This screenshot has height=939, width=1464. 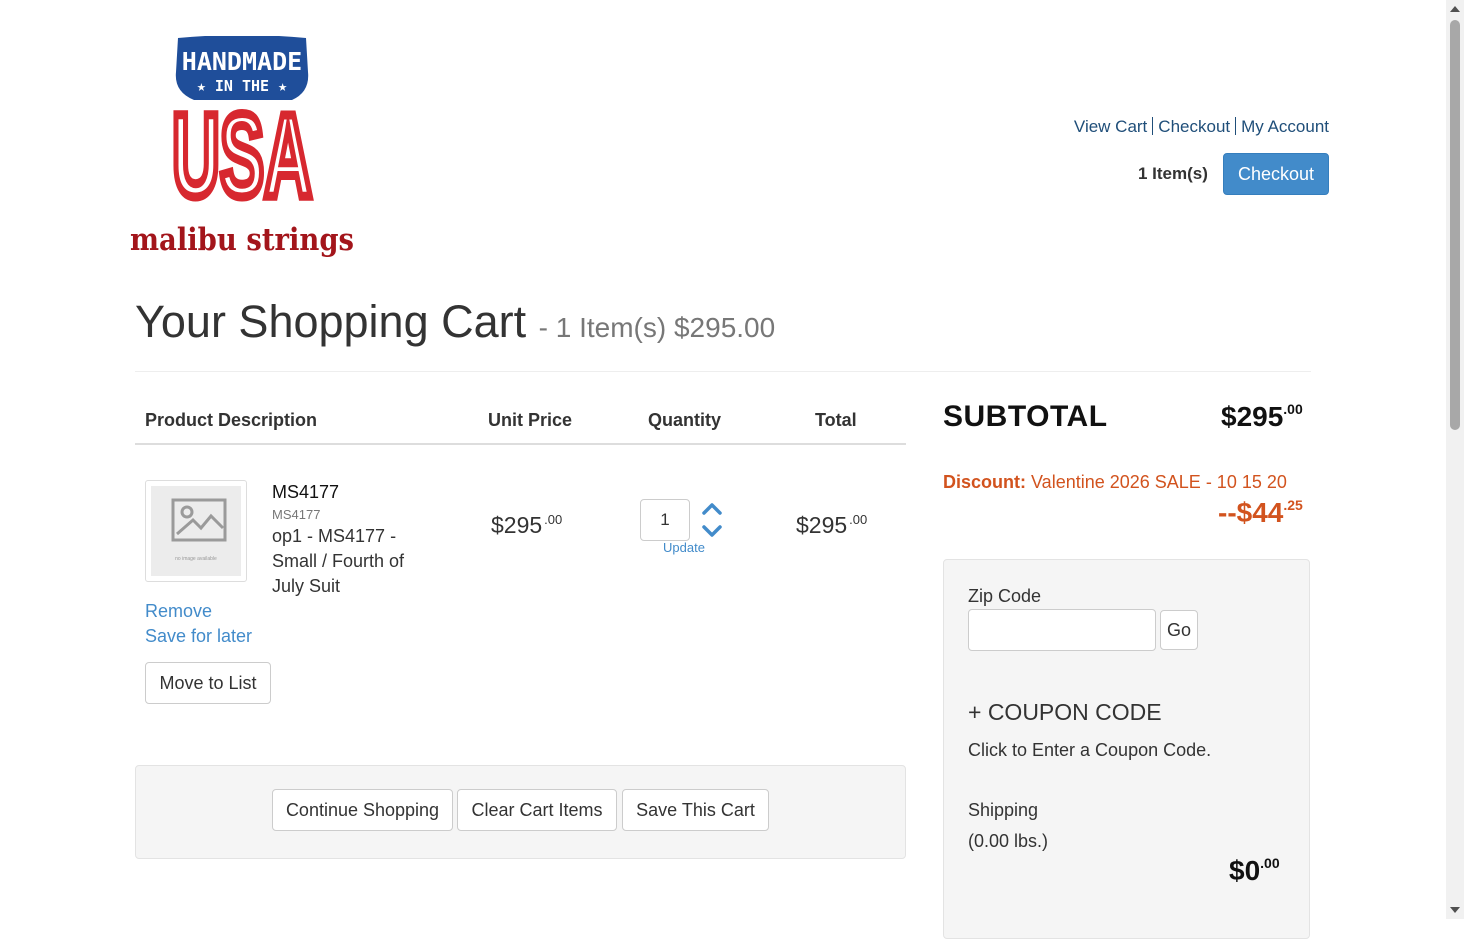 What do you see at coordinates (1025, 416) in the screenshot?
I see `subtotal-label: SUBTOTAL` at bounding box center [1025, 416].